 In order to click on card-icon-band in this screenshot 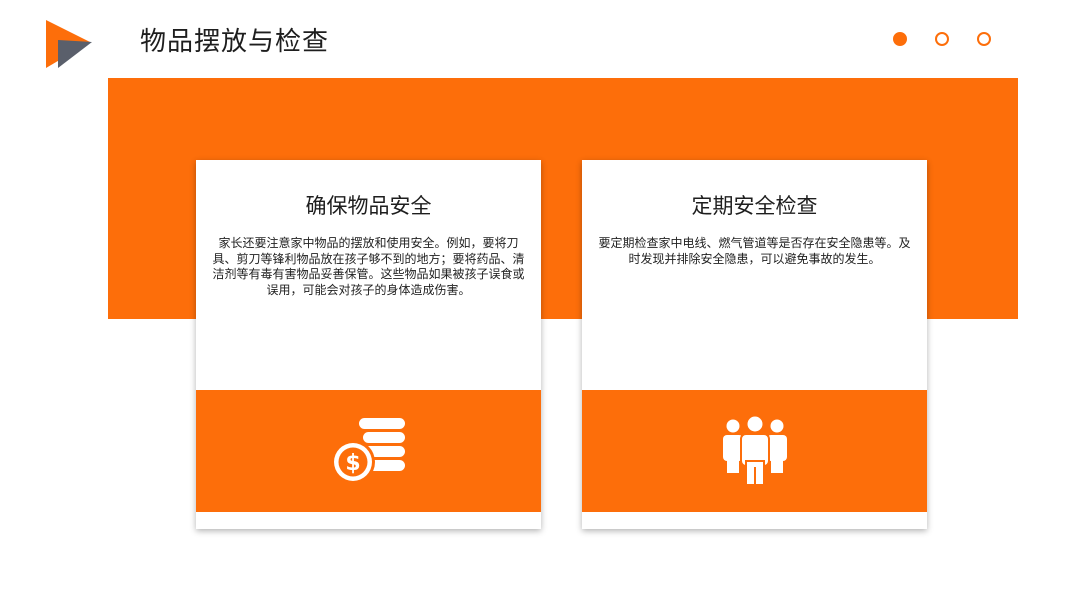, I will do `click(754, 451)`.